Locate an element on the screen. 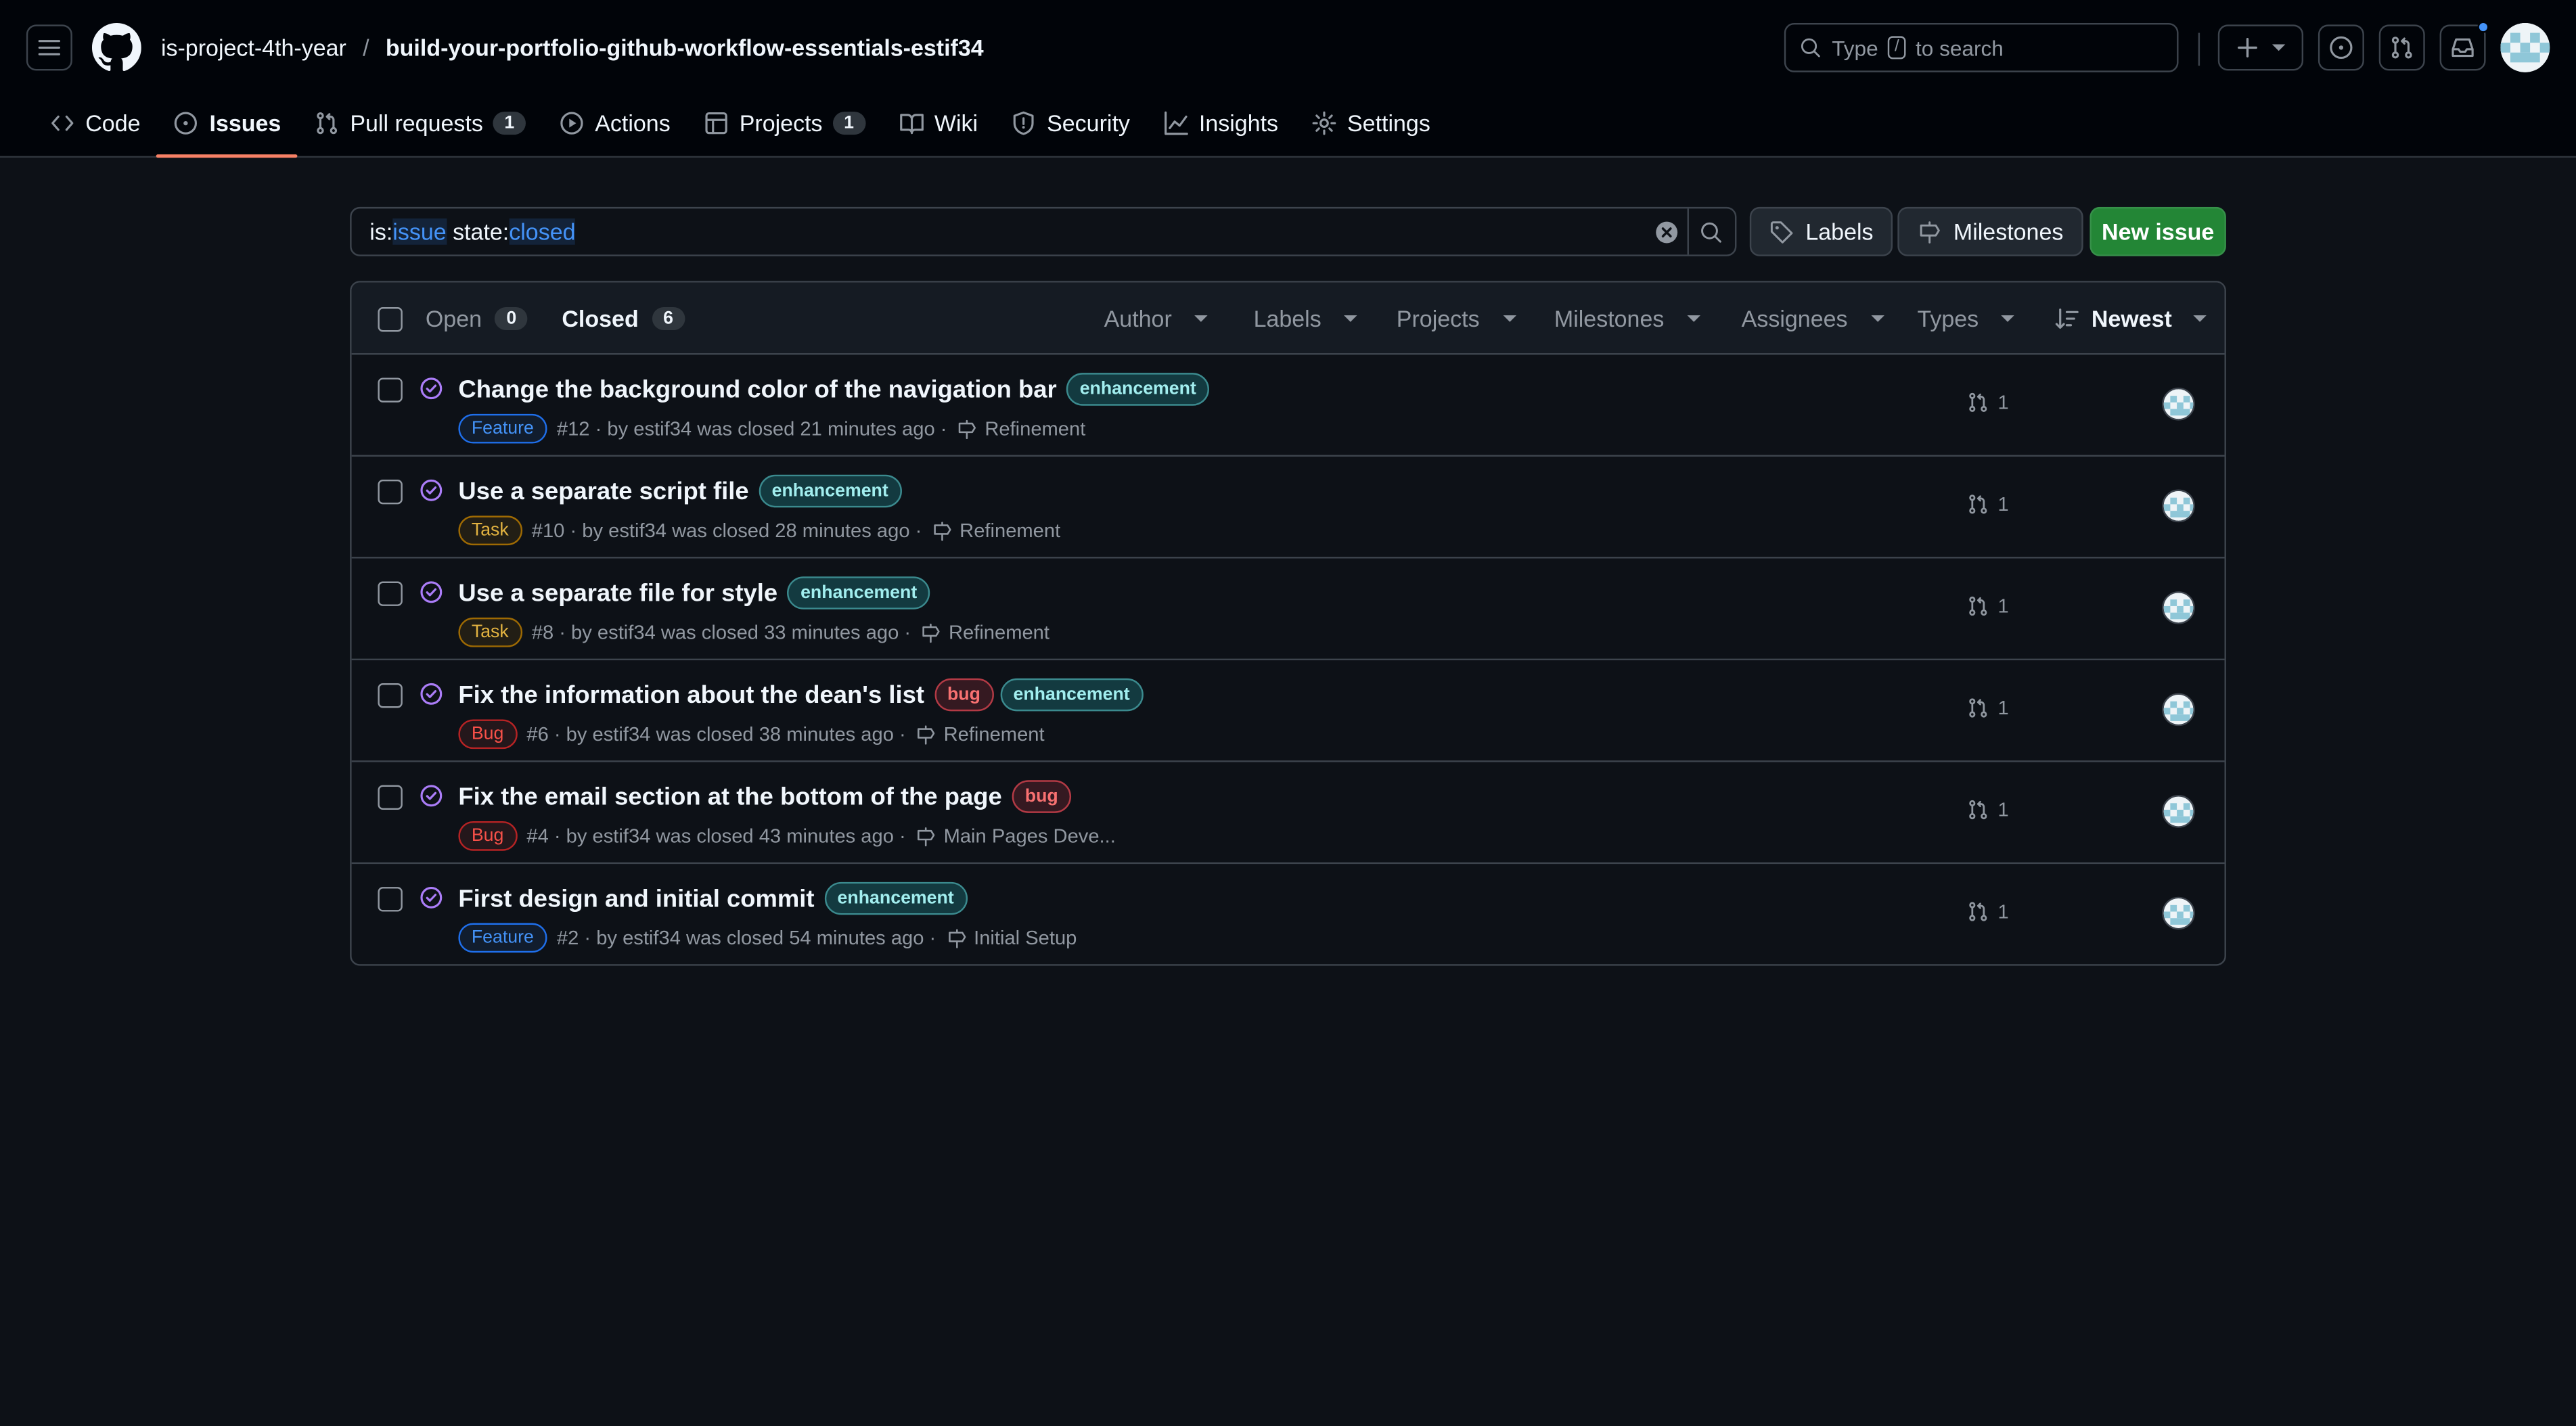  breadcrumb-owner: is-project-4th-year is located at coordinates (253, 48).